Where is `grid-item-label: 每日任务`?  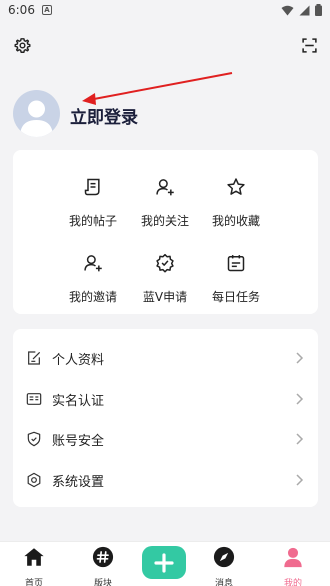 grid-item-label: 每日任务 is located at coordinates (235, 297).